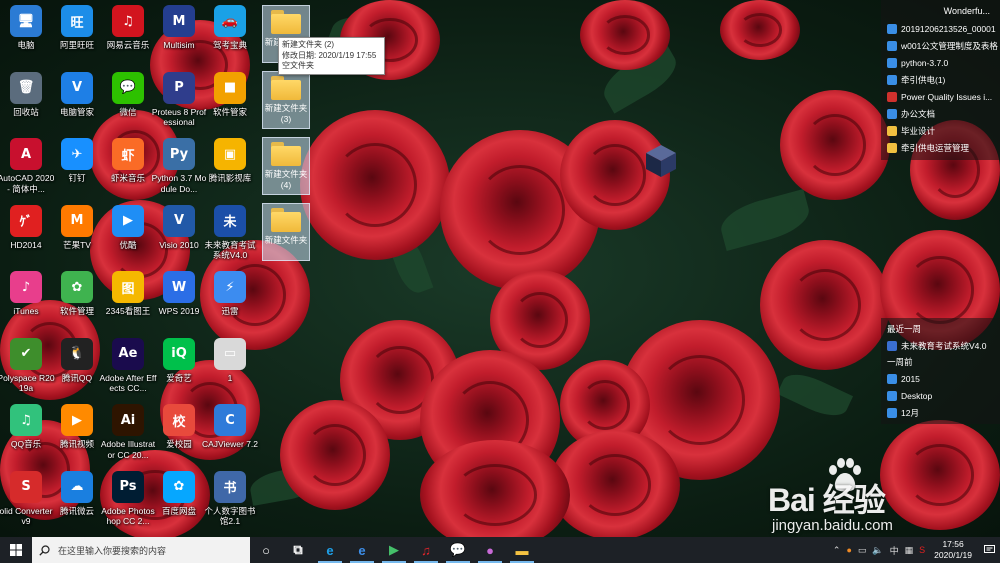 The height and width of the screenshot is (563, 1000). Describe the element at coordinates (77, 486) in the screenshot. I see `app-icon: ☁` at that location.